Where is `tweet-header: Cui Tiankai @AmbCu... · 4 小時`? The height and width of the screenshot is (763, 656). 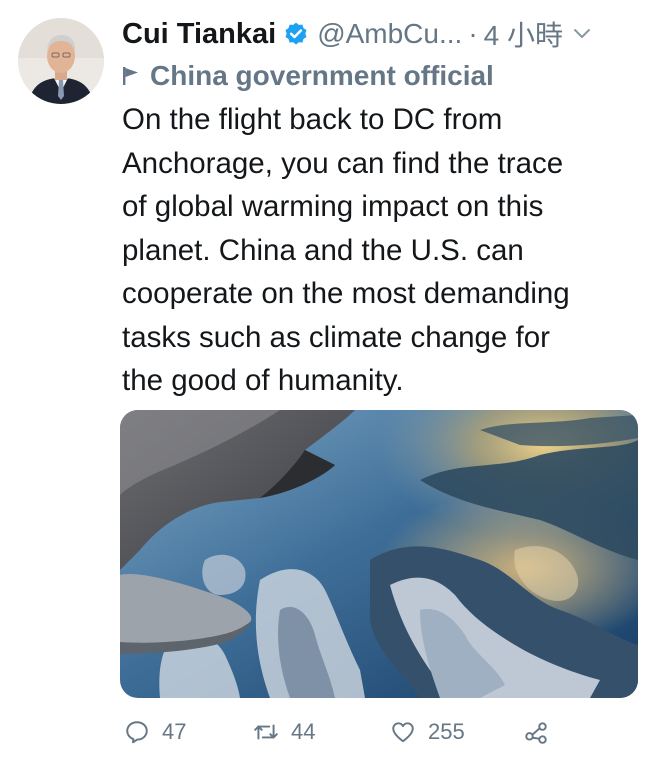
tweet-header: Cui Tiankai @AmbCu... · 4 小時 is located at coordinates (379, 34).